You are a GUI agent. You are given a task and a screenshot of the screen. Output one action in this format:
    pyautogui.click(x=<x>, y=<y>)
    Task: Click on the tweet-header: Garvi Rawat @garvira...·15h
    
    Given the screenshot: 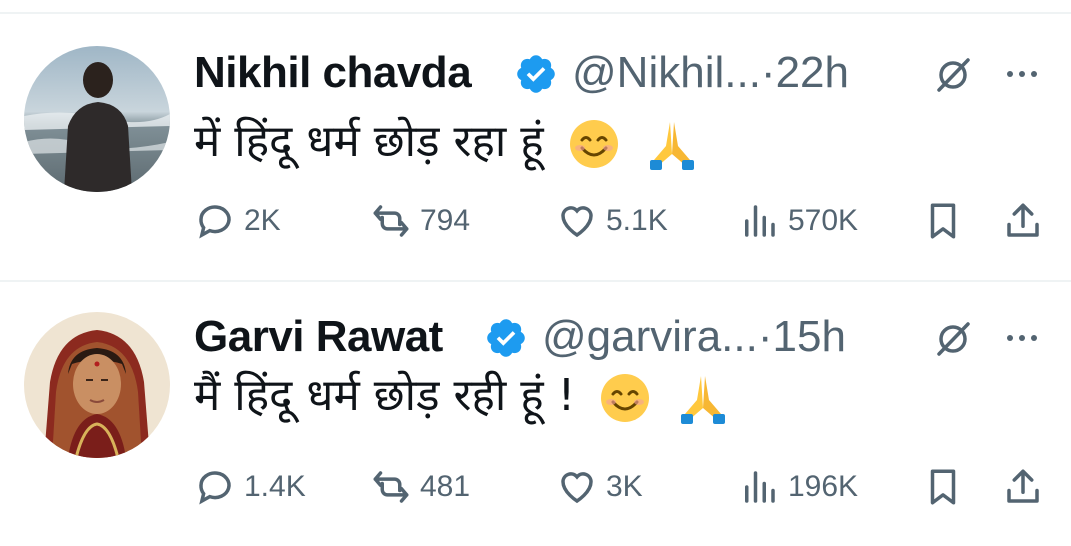 What is the action you would take?
    pyautogui.click(x=624, y=338)
    